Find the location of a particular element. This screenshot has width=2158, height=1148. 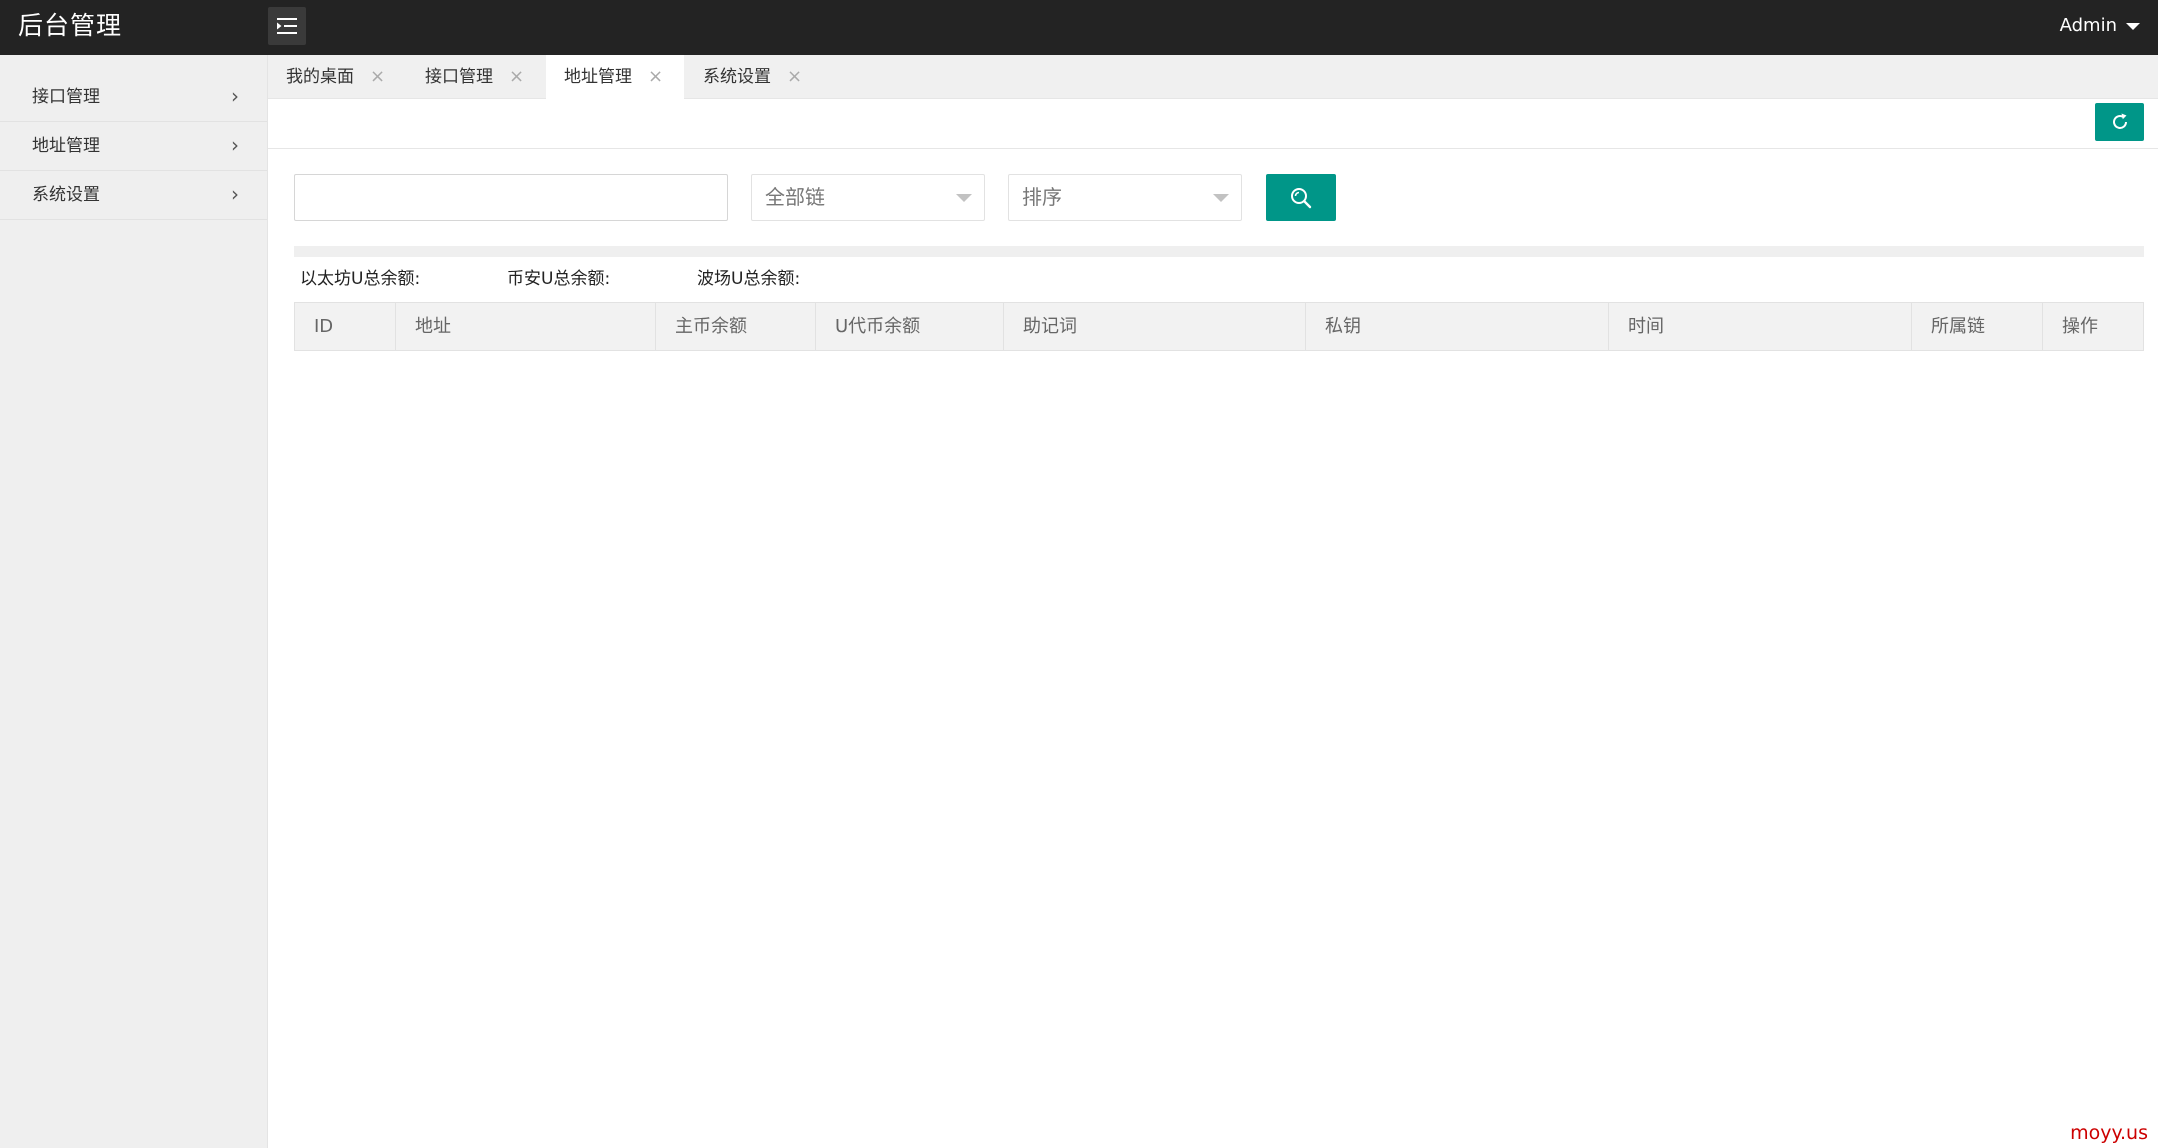

tab-desktop: 我的桌面 × is located at coordinates (337, 77).